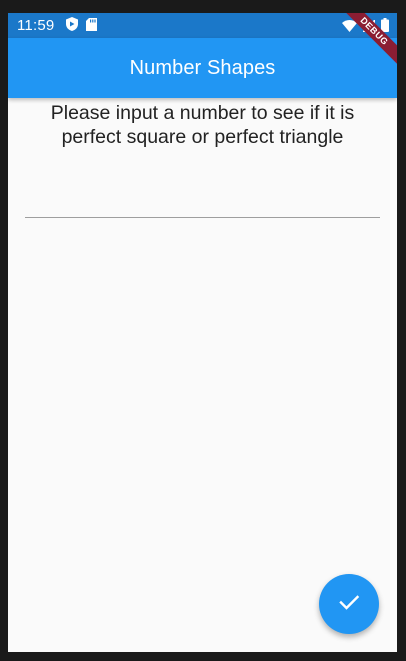  I want to click on number-input, so click(202, 200).